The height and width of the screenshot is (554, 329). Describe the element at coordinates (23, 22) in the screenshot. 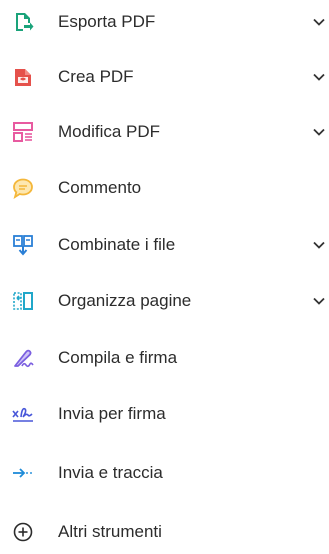

I see `export-pdf-icon` at that location.